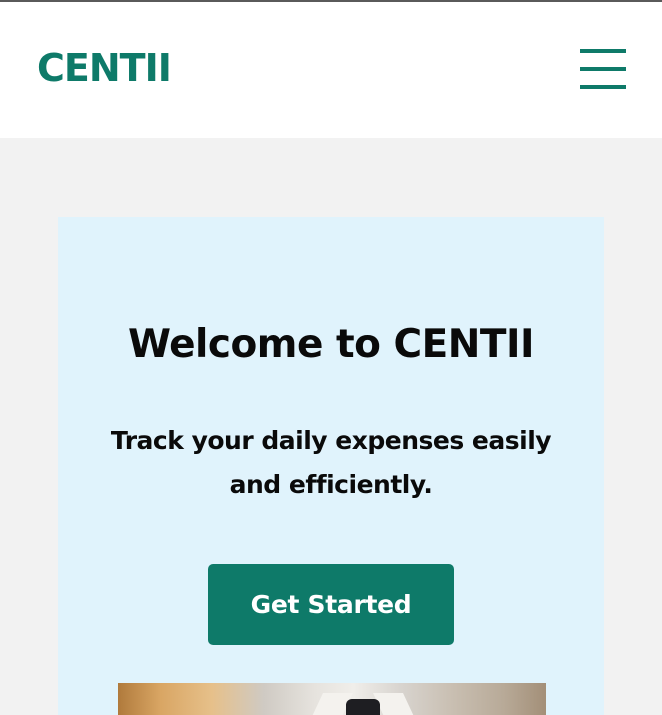  I want to click on hero-title: Welcome to CENTII, so click(331, 344).